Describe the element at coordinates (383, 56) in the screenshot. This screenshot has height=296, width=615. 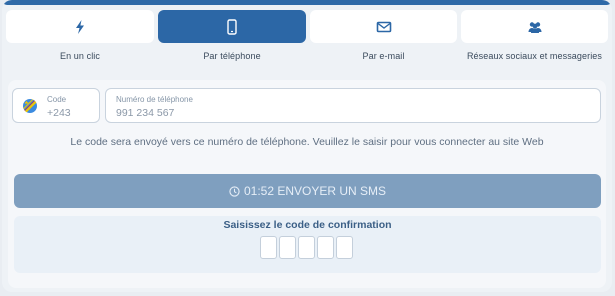
I see `tab-label-email: Par e-mail` at that location.